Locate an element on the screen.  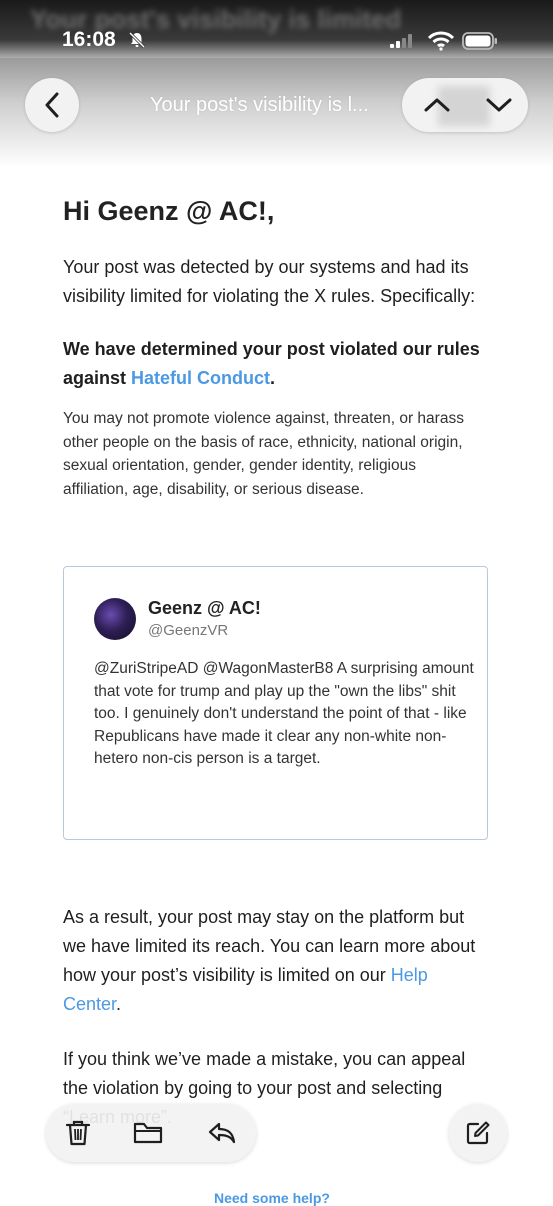
back-button is located at coordinates (52, 105).